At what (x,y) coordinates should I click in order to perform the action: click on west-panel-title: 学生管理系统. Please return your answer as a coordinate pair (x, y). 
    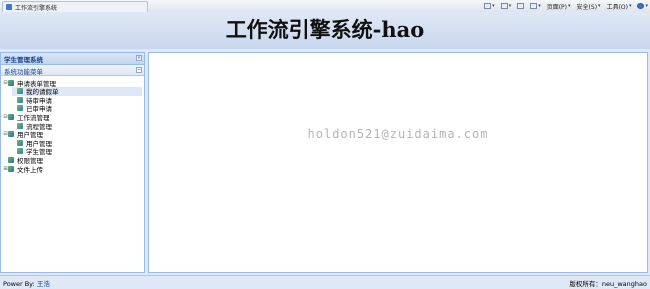
    Looking at the image, I should click on (23, 60).